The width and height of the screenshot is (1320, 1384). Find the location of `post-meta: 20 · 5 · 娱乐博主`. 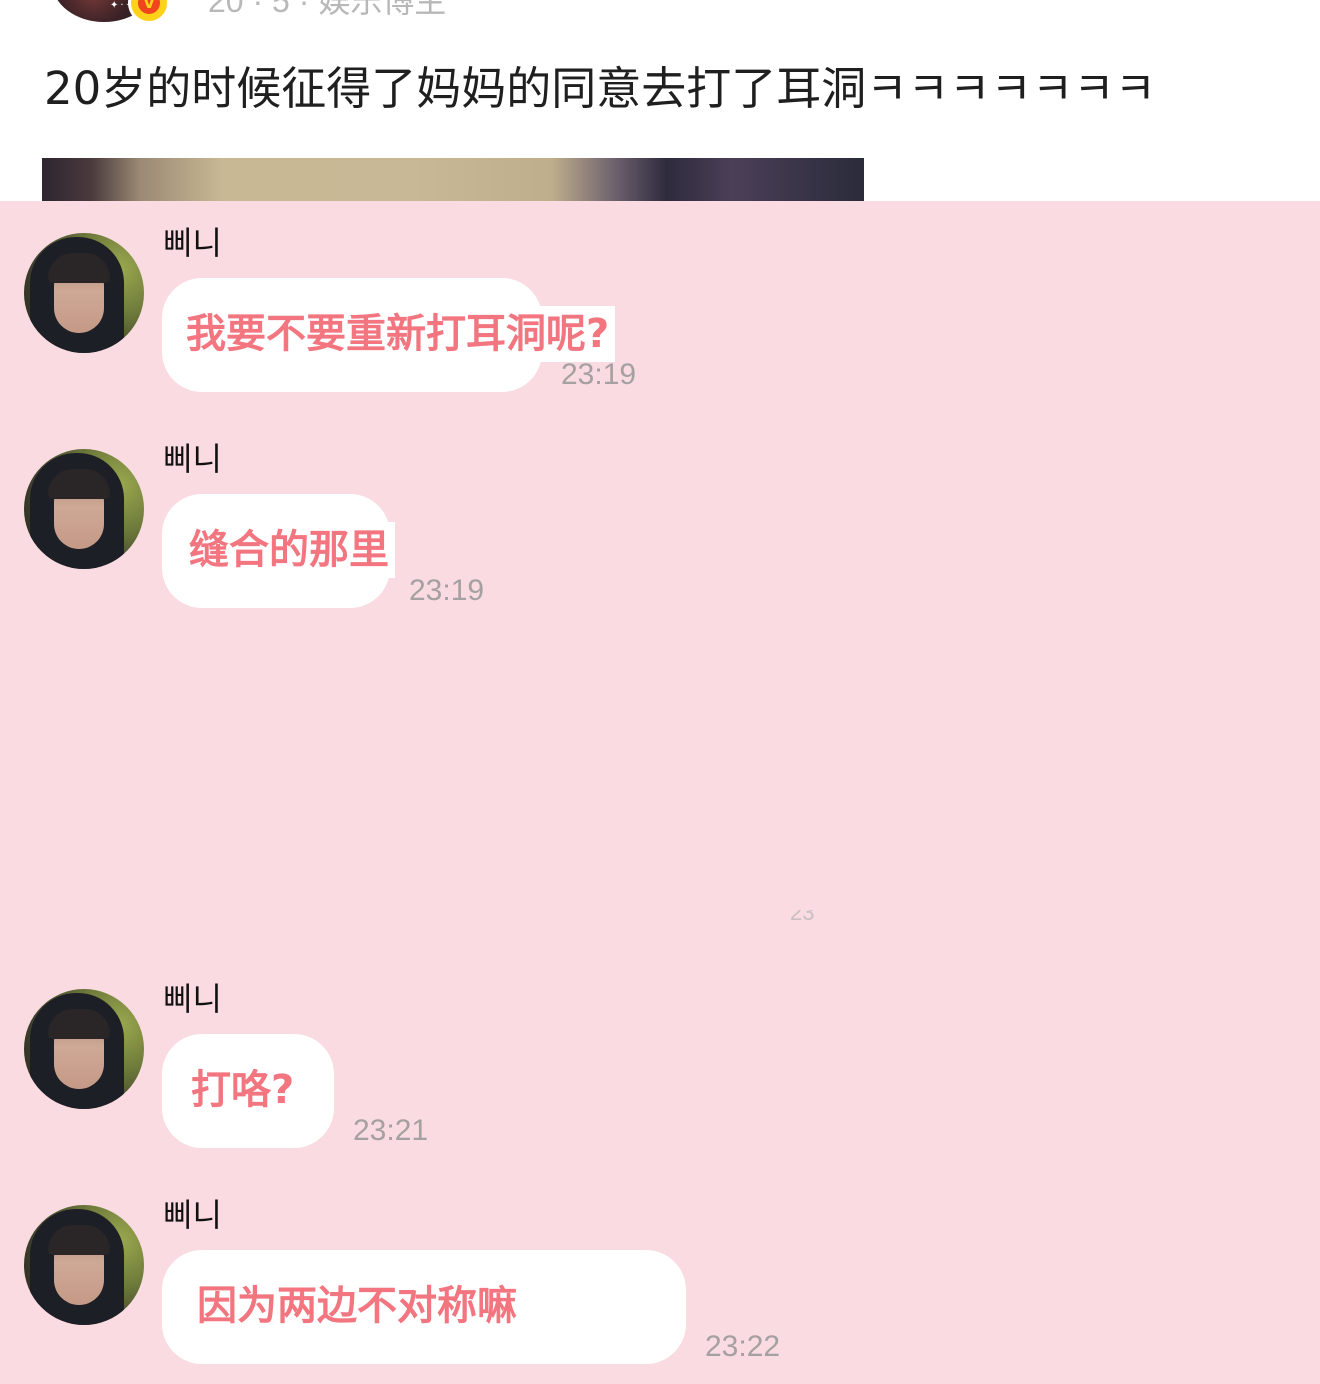

post-meta: 20 · 5 · 娱乐博主 is located at coordinates (327, 9).